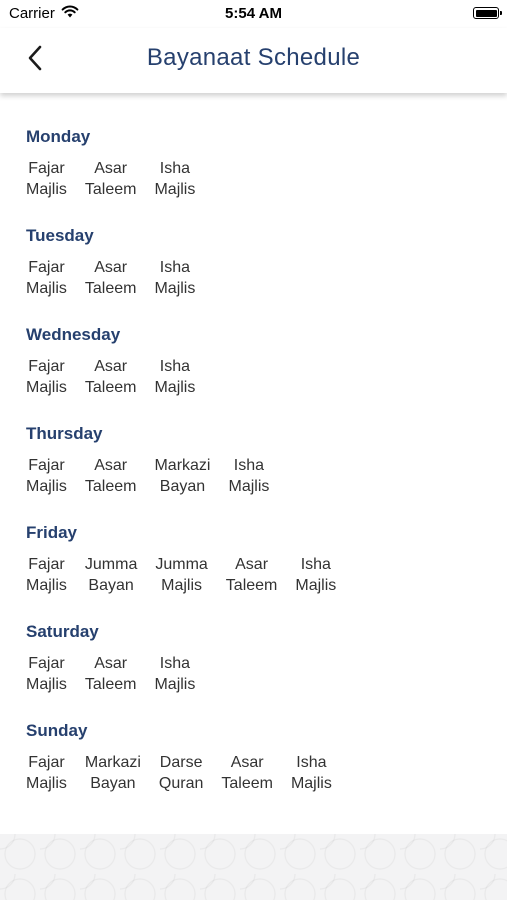 This screenshot has width=507, height=900. I want to click on status-bar: Carrier 5:54 AM, so click(253, 14).